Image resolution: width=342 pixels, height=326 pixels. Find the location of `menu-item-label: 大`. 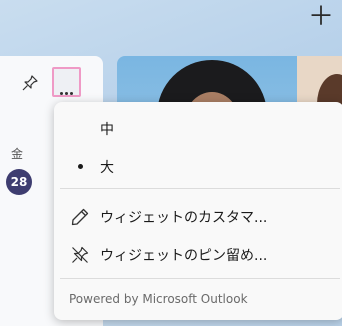

menu-item-label: 大 is located at coordinates (107, 168).